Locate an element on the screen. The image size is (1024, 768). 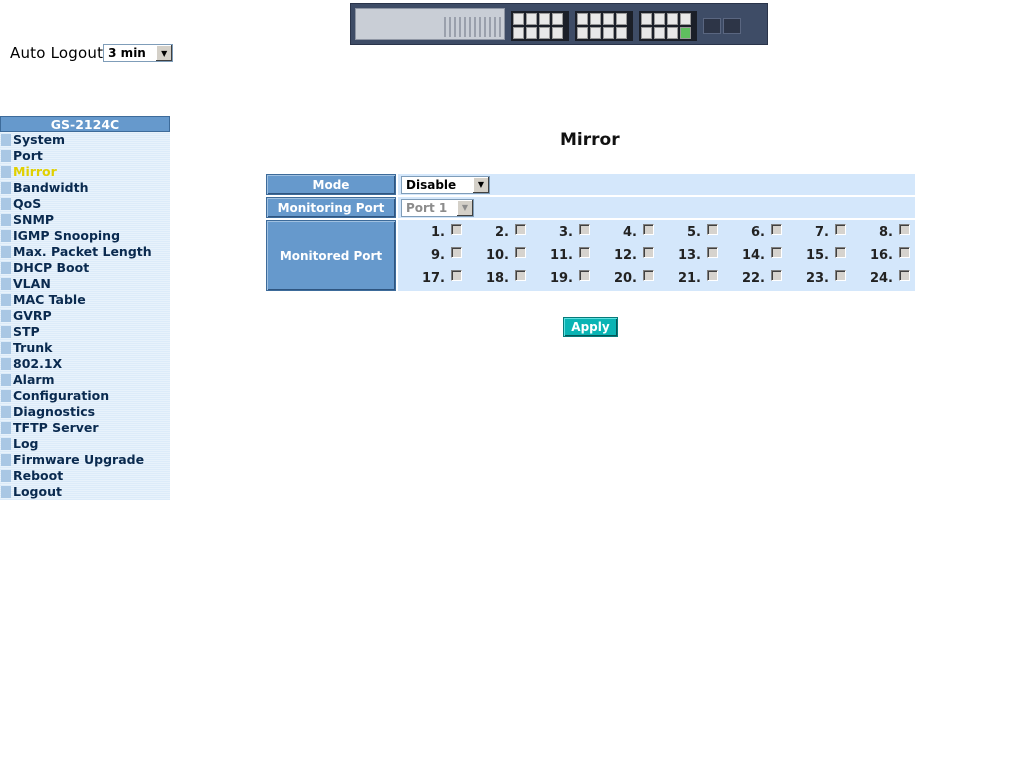
port-number-label: 11. is located at coordinates (561, 255).